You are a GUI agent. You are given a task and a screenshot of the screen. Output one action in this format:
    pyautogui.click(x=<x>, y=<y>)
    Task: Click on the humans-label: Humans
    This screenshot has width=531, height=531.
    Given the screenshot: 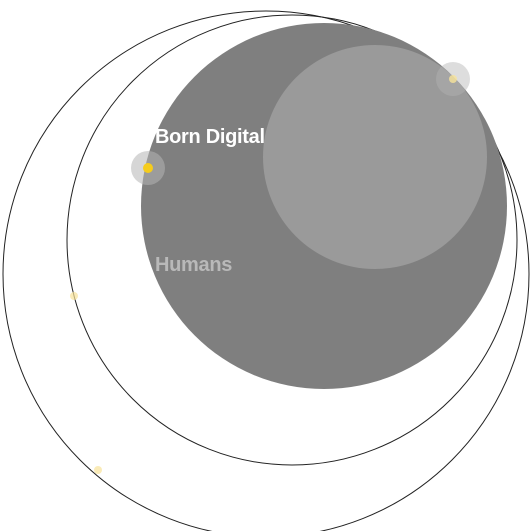 What is the action you would take?
    pyautogui.click(x=193, y=265)
    